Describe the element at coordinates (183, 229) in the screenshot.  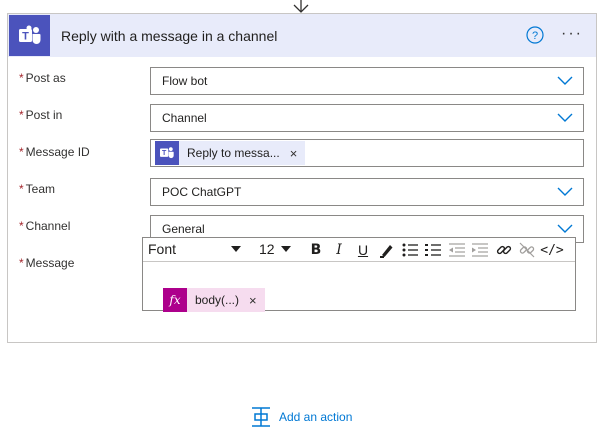
I see `channel-value: General` at that location.